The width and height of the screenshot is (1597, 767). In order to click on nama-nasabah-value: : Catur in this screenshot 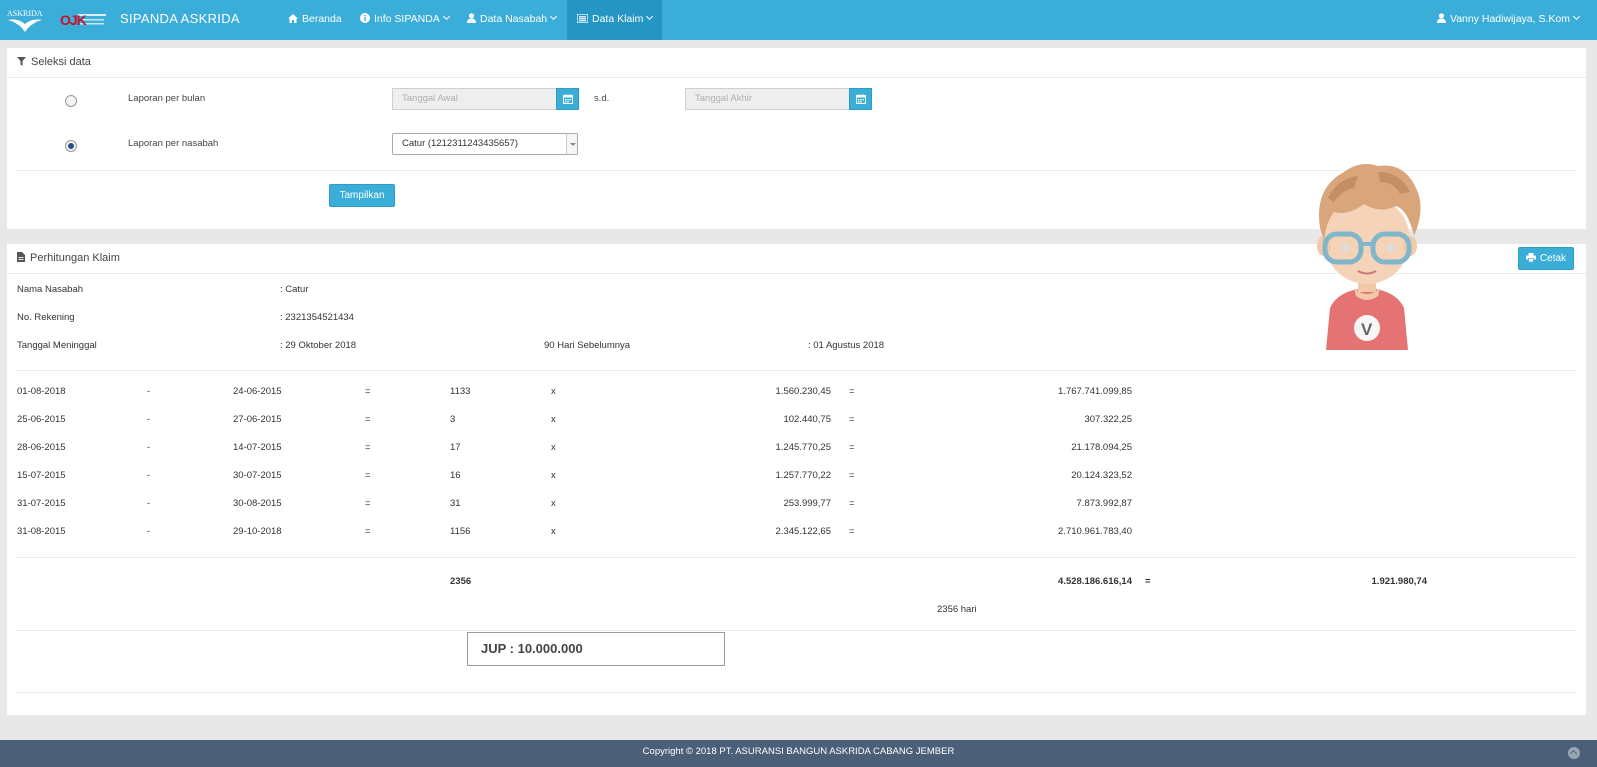, I will do `click(294, 289)`.